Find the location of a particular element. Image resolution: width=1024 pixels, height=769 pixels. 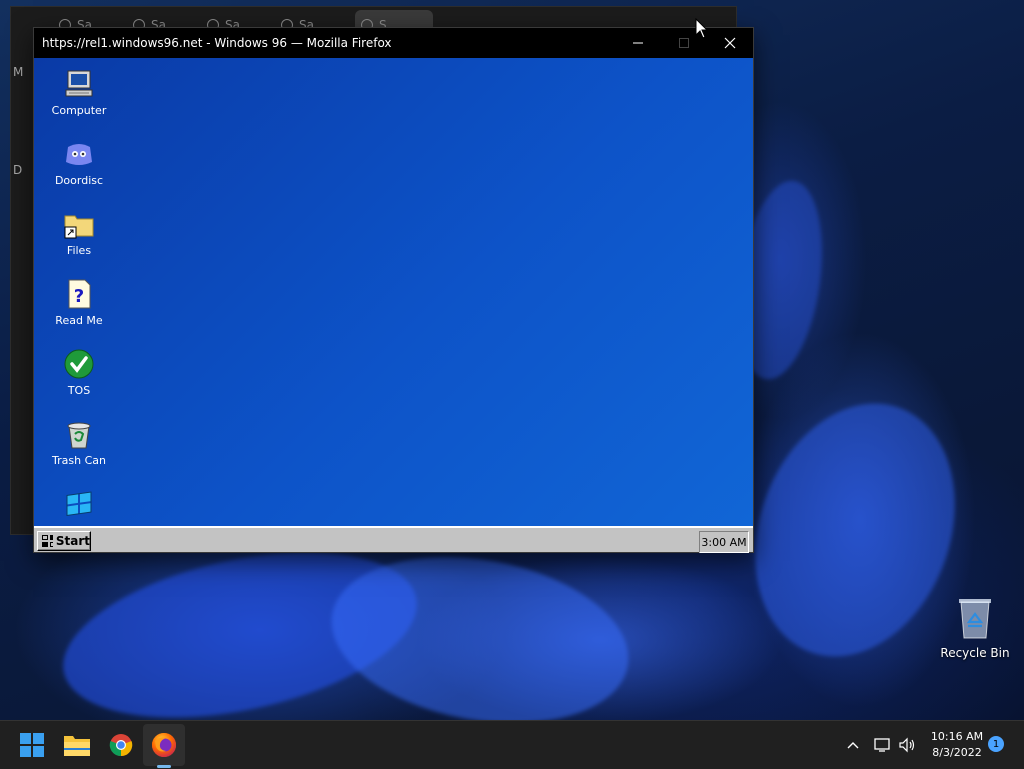

w96-icon-label: Doordisc is located at coordinates (79, 180).